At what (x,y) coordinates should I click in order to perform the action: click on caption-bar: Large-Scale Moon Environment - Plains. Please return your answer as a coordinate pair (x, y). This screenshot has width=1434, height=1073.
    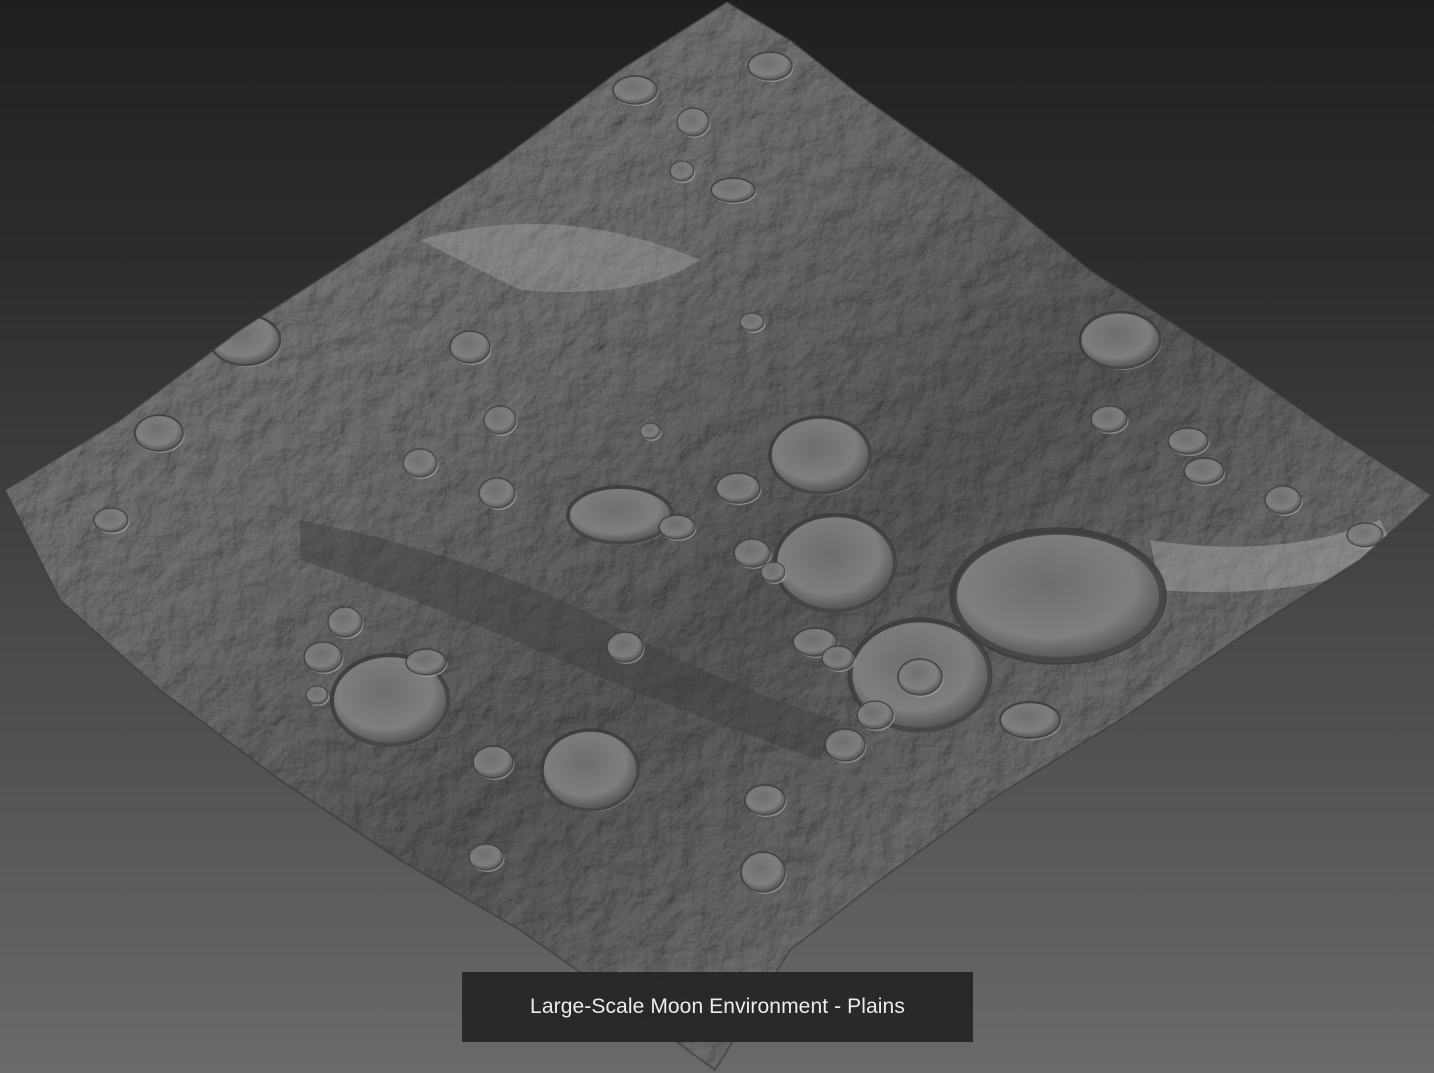
    Looking at the image, I should click on (717, 1007).